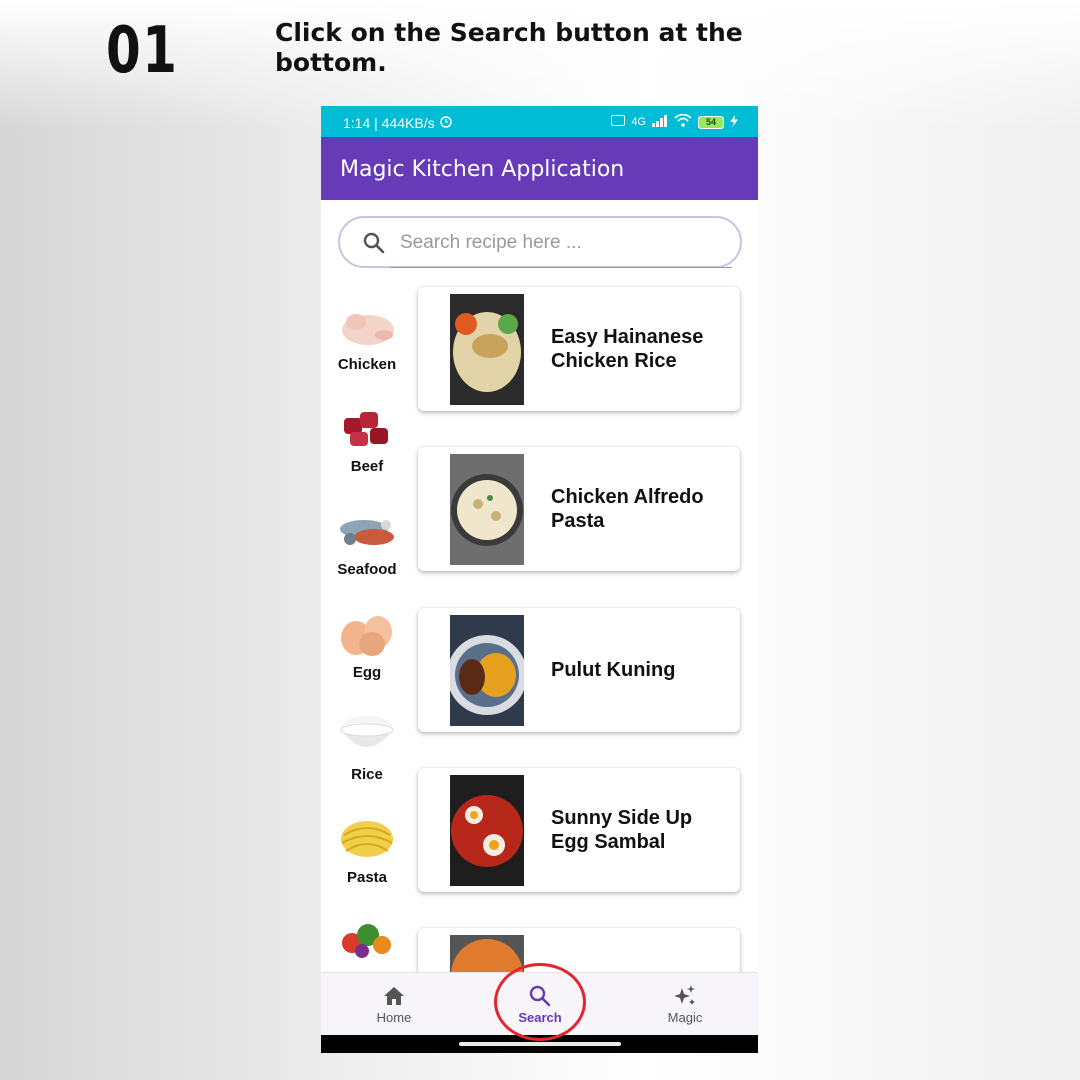  Describe the element at coordinates (685, 996) in the screenshot. I see `sparkle-icon` at that location.